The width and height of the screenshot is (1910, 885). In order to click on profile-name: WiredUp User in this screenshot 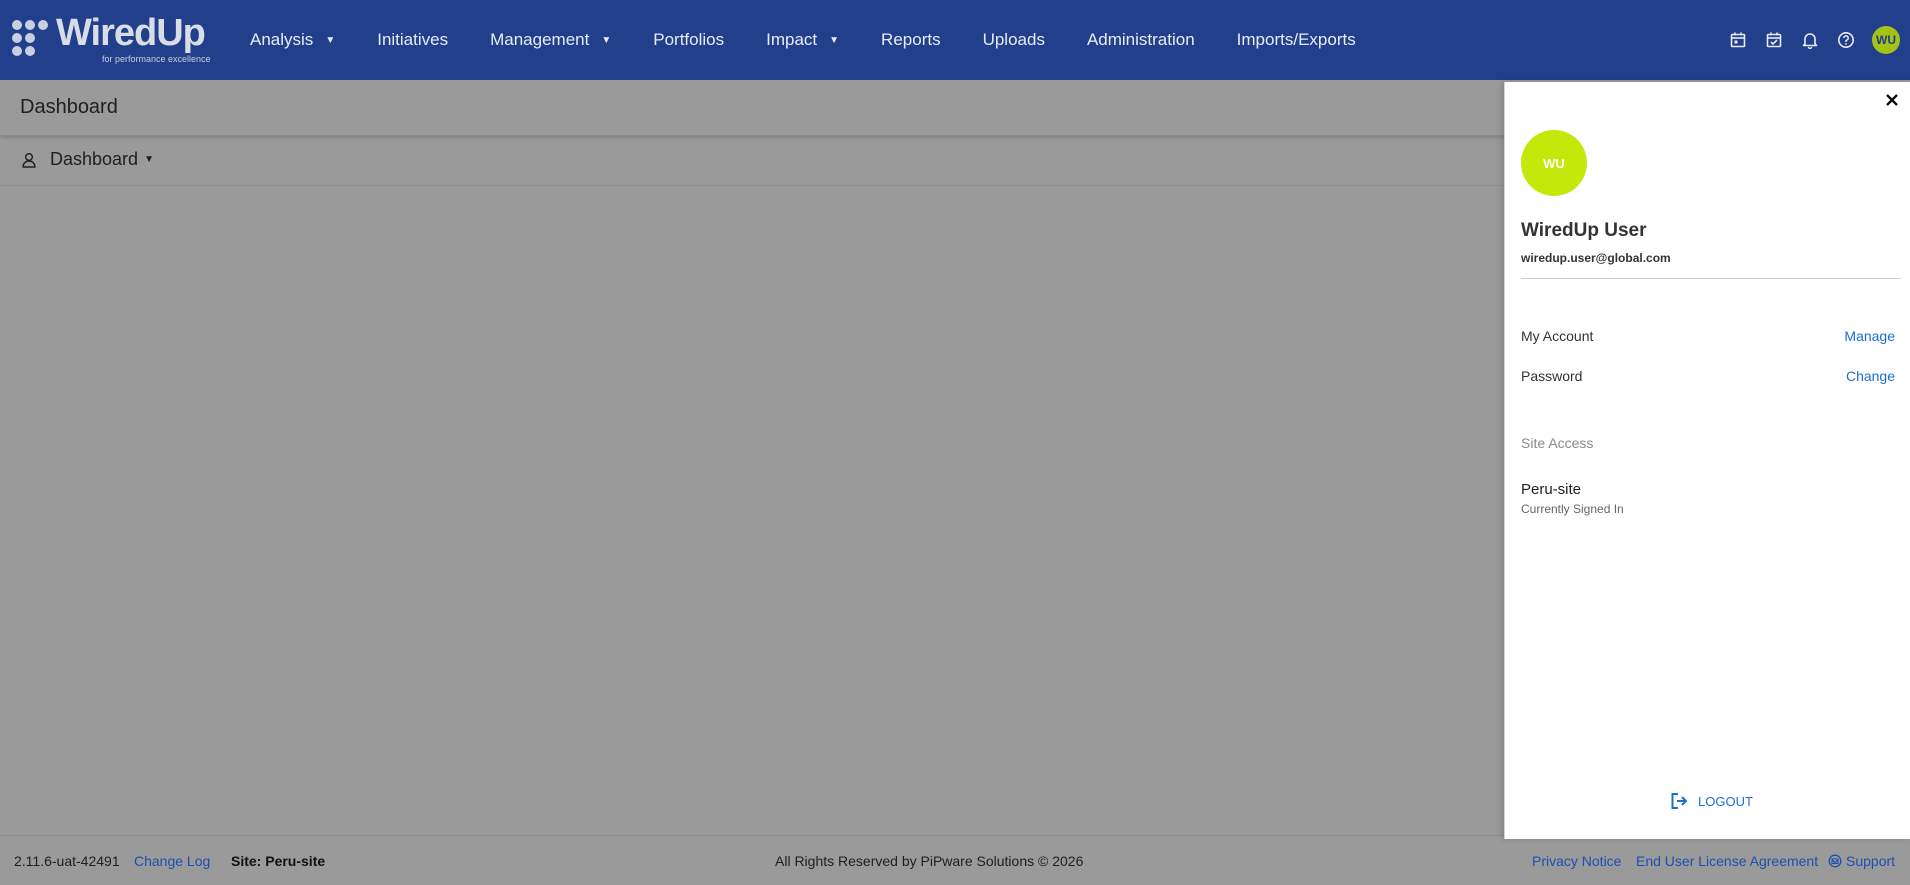, I will do `click(1584, 230)`.